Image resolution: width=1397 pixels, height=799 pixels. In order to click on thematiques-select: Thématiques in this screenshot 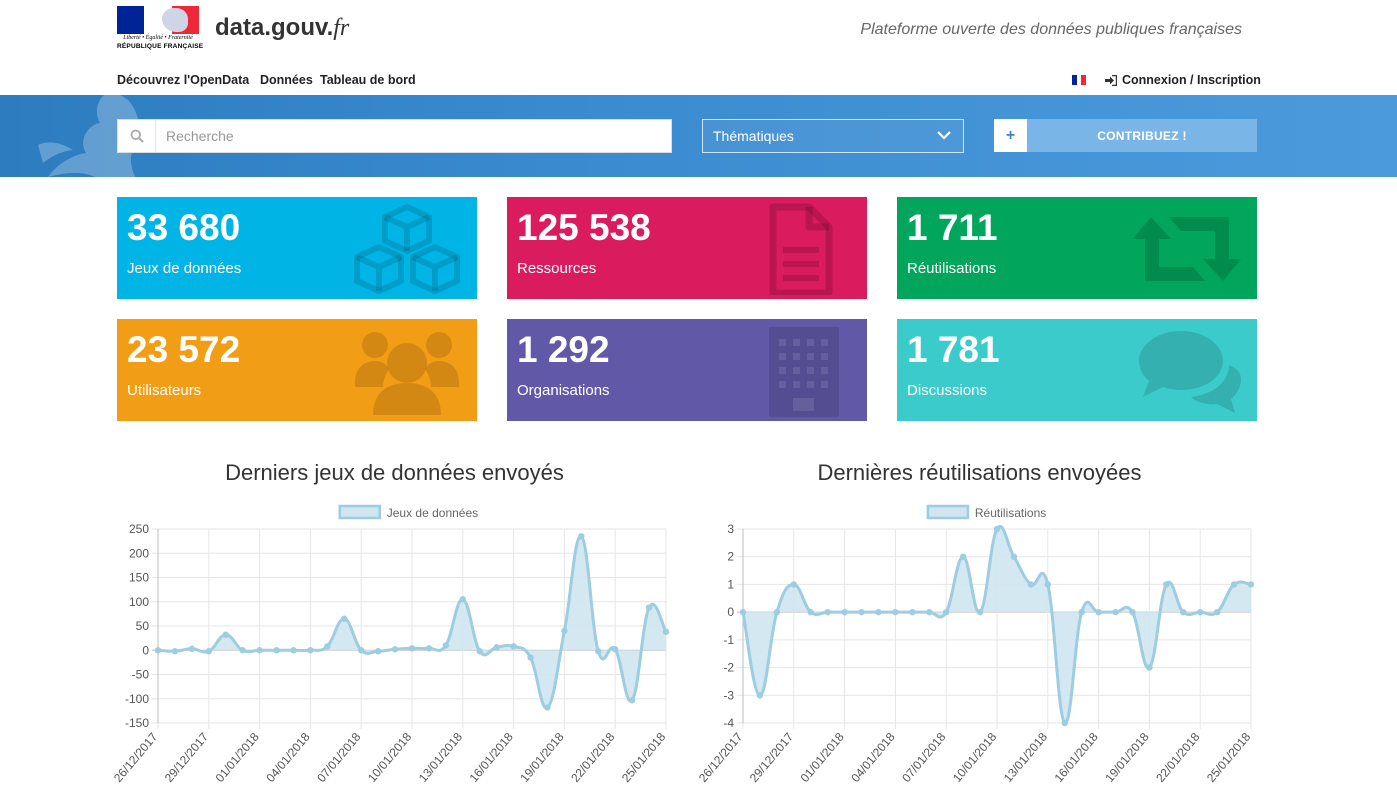, I will do `click(833, 136)`.